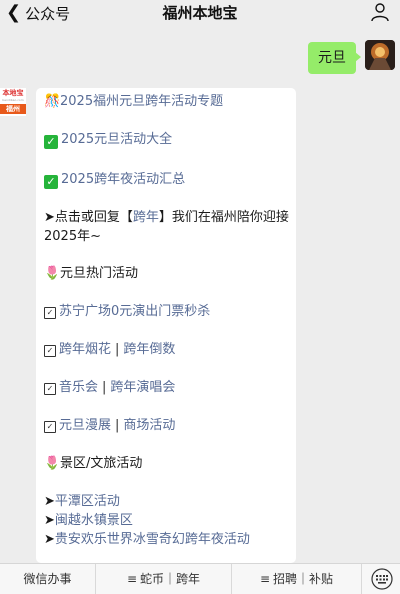  Describe the element at coordinates (116, 139) in the screenshot. I see `activity-guide-link: 2025元旦活动大全` at that location.